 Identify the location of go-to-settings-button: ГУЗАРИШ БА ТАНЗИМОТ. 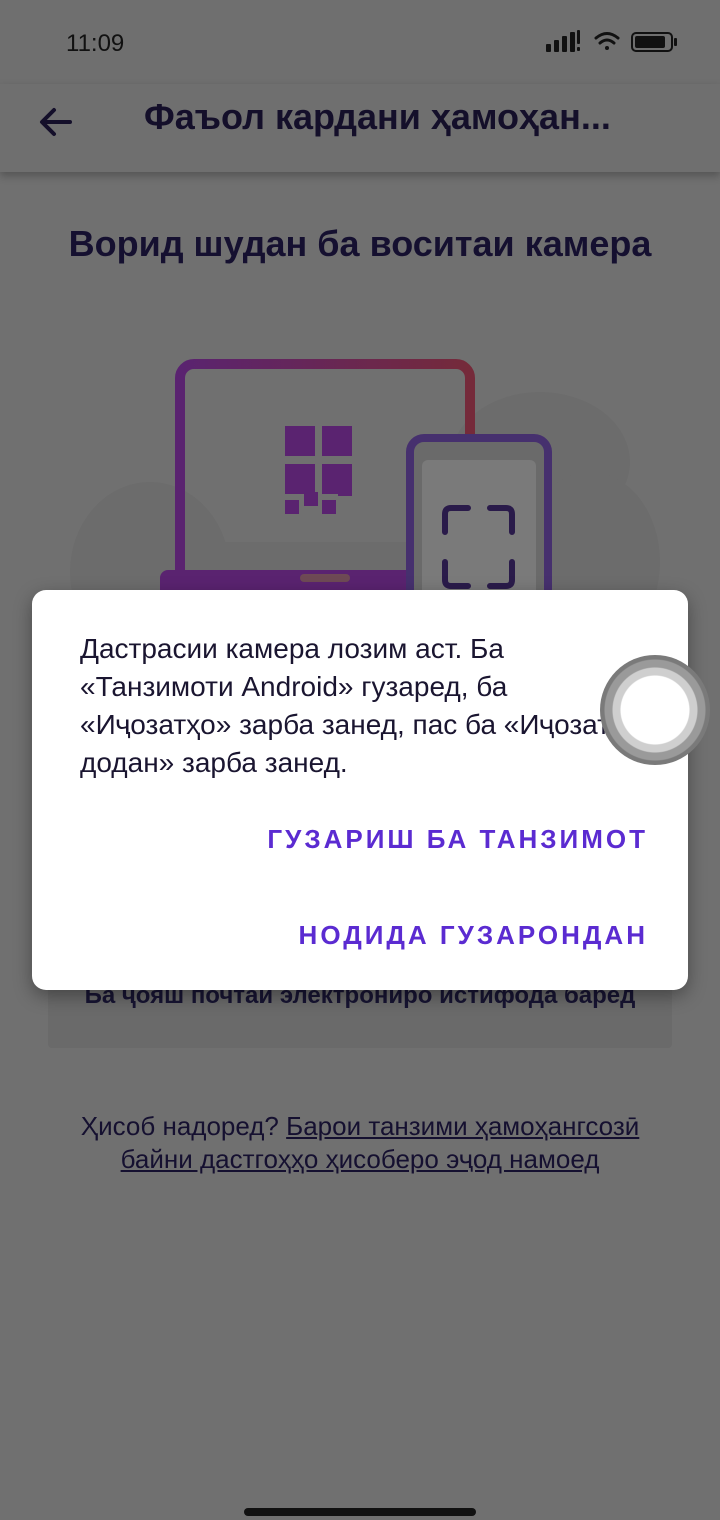
(457, 839).